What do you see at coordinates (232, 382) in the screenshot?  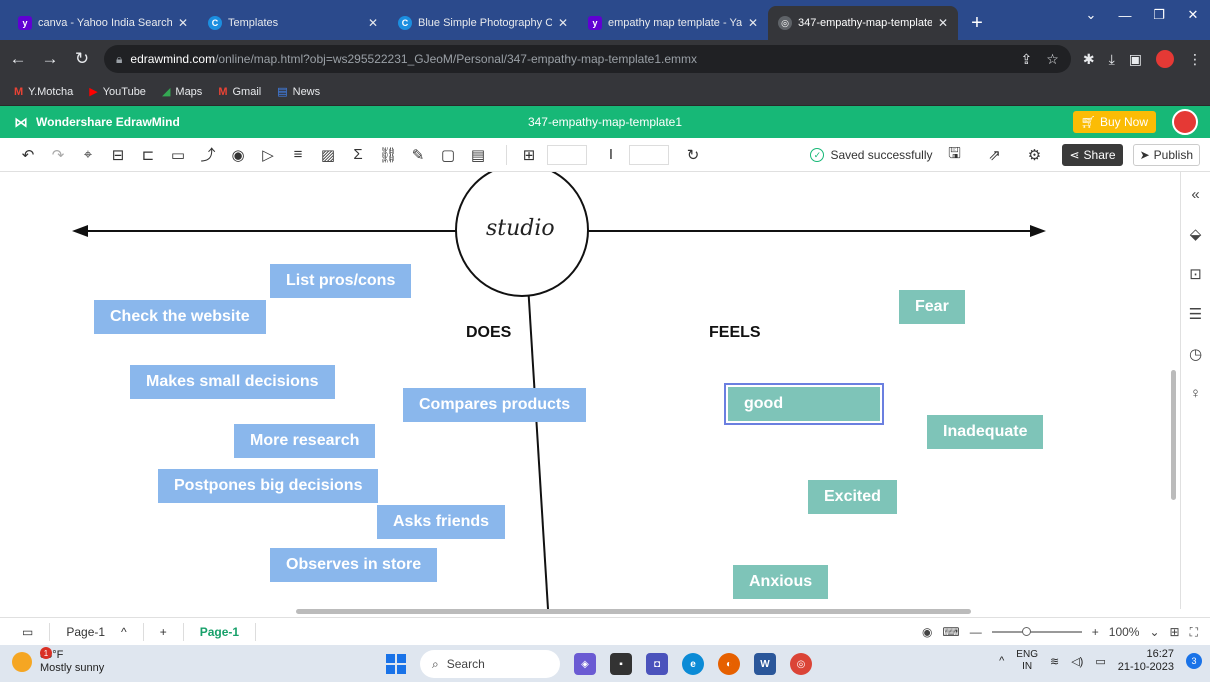 I see `does-node: Makes small decisions` at bounding box center [232, 382].